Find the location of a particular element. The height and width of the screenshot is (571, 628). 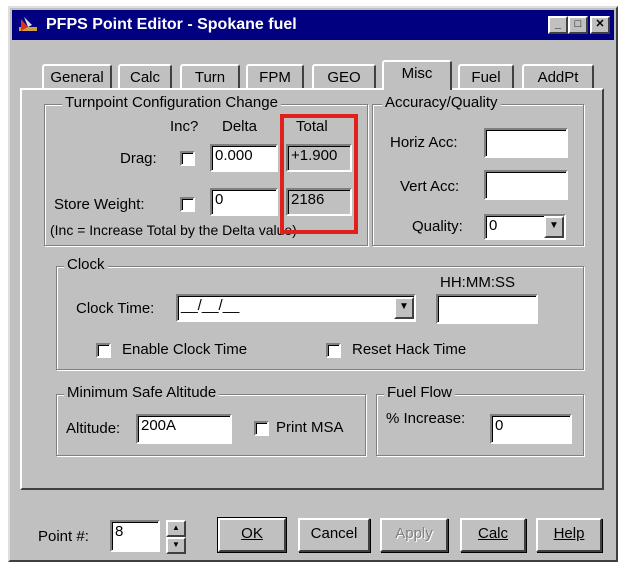

tab-turn: Turn is located at coordinates (210, 77).